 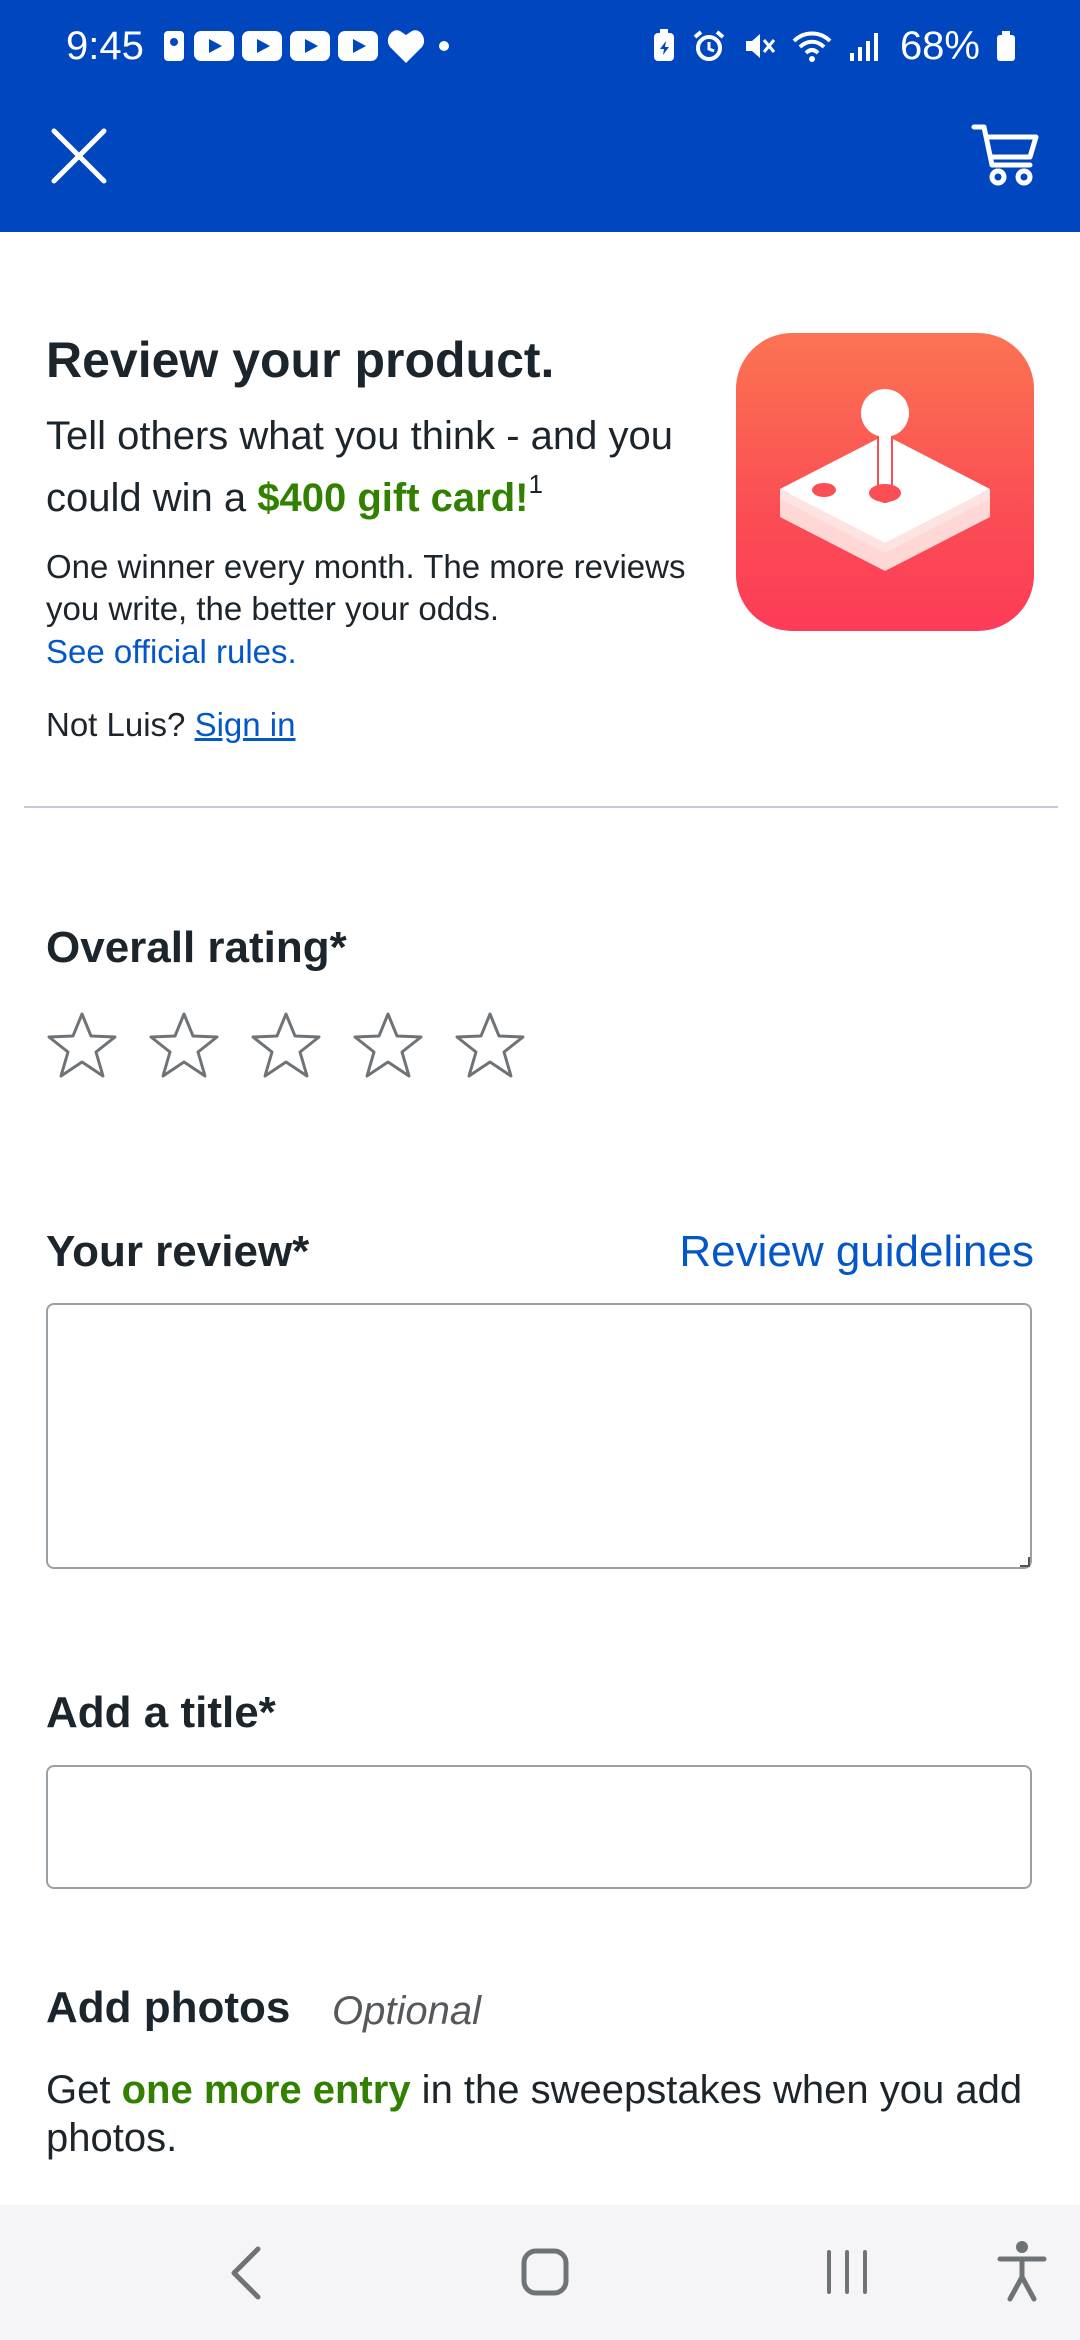 I want to click on dot-icon, so click(x=444, y=46).